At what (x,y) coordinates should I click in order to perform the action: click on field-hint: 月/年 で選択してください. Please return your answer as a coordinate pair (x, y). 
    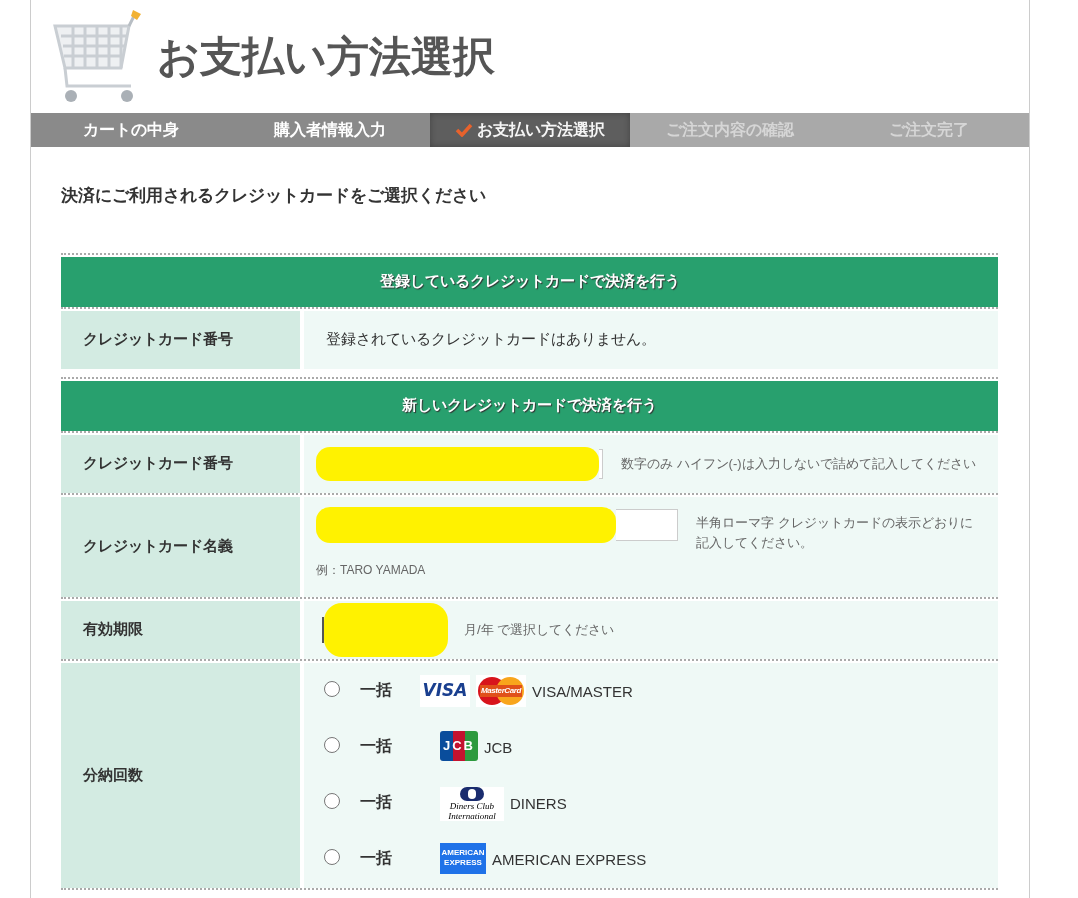
    Looking at the image, I should click on (539, 629).